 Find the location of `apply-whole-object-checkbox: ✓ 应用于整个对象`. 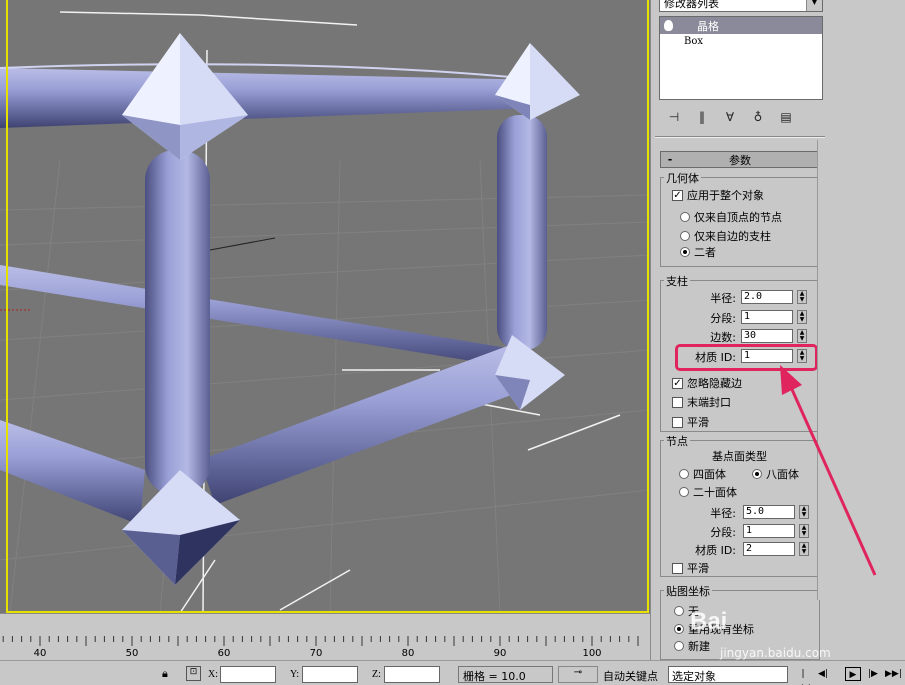

apply-whole-object-checkbox: ✓ 应用于整个对象 is located at coordinates (718, 195).